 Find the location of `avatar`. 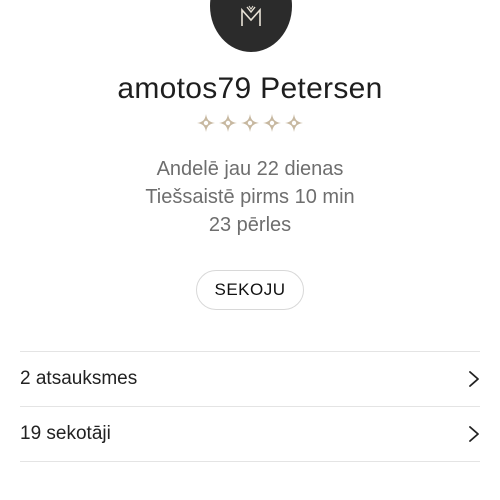

avatar is located at coordinates (251, 26).